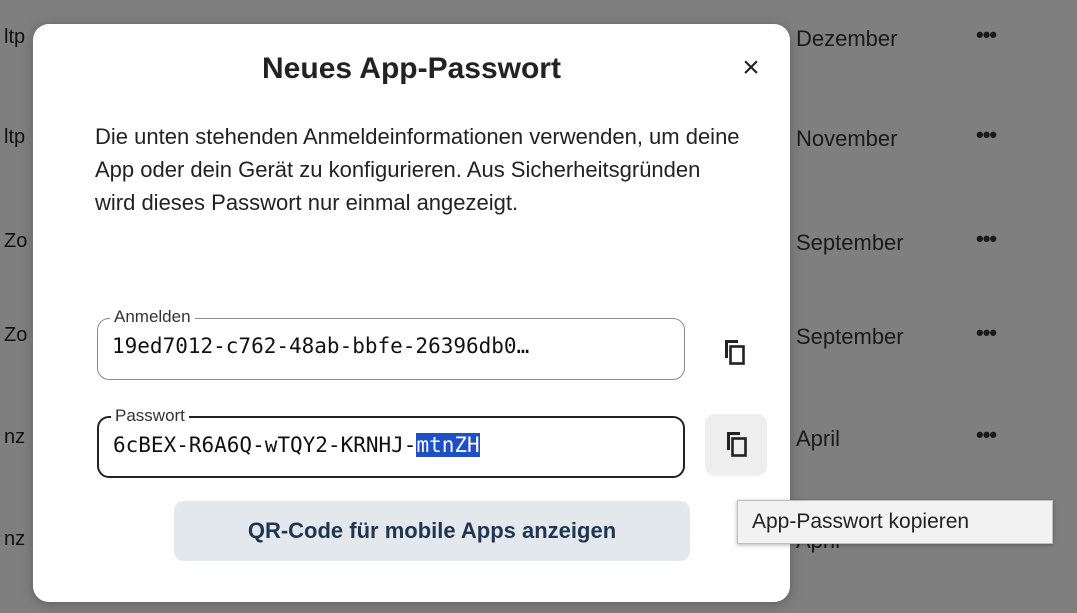  I want to click on login-field-label: Anmelden, so click(152, 317).